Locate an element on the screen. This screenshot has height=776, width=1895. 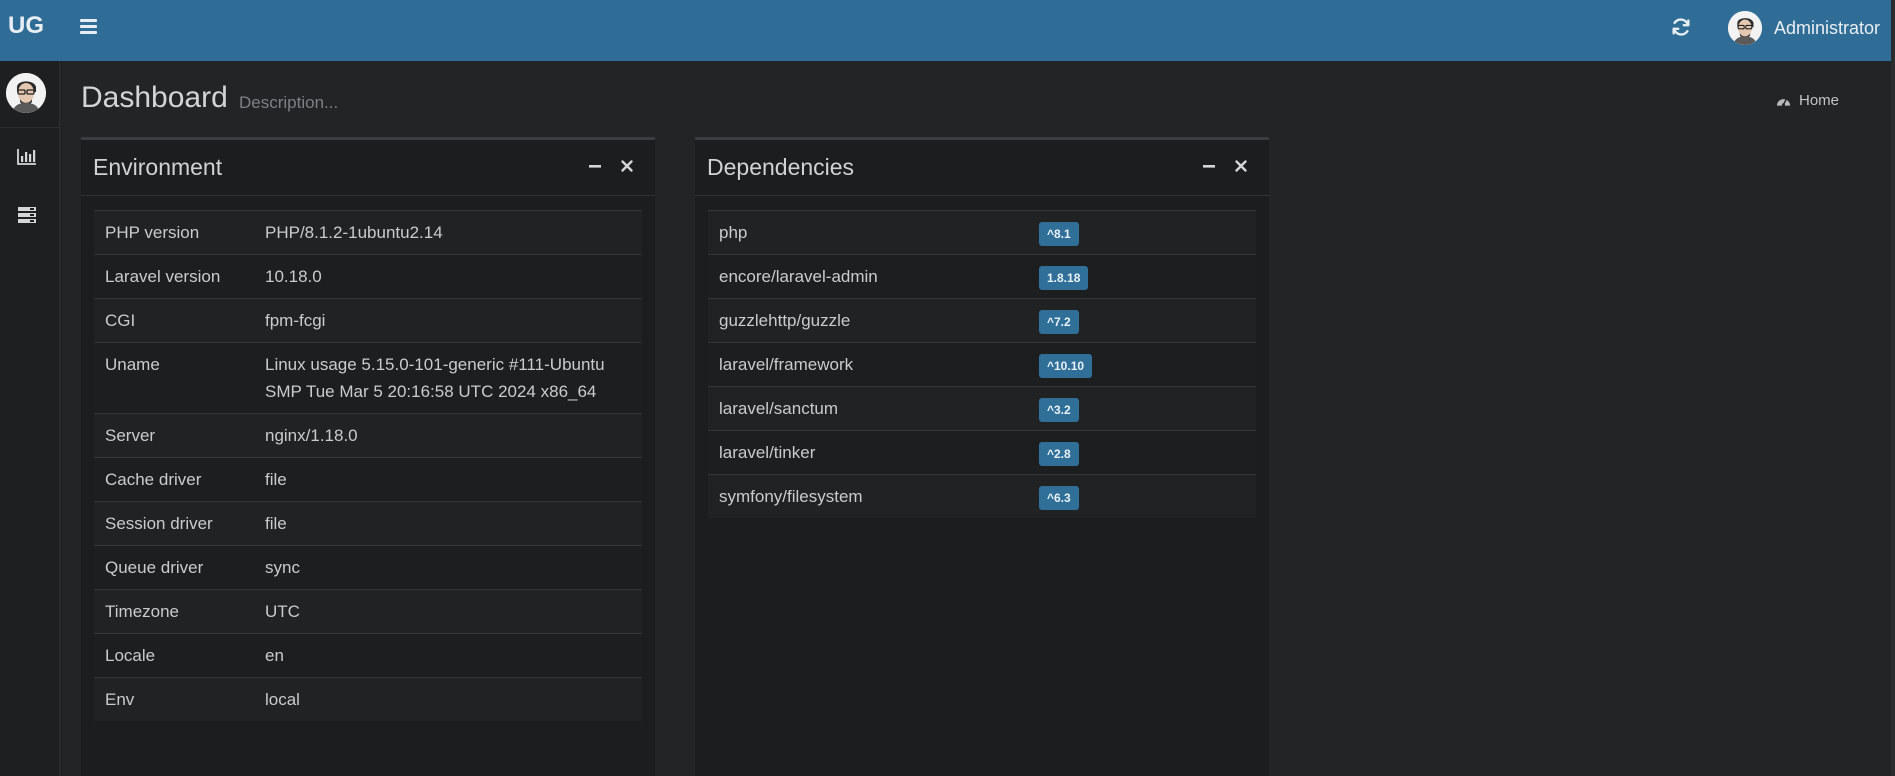
dependency-name: laravel/framework is located at coordinates (868, 364).